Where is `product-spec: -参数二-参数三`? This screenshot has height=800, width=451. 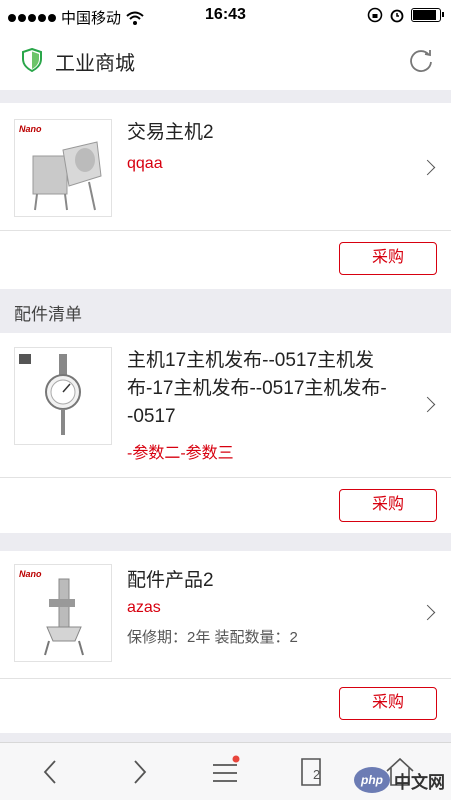
product-spec: -参数二-参数三 is located at coordinates (180, 453).